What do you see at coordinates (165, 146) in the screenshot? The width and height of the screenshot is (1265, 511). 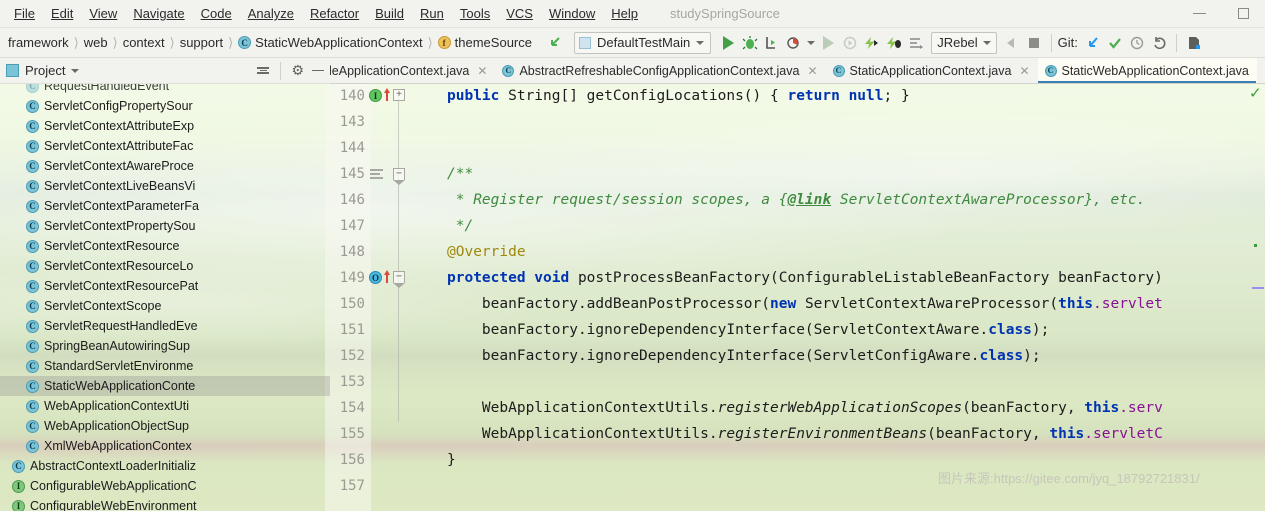 I see `tree-item-servletcontextattributefactorybean: C ServletContextAttributeFac` at bounding box center [165, 146].